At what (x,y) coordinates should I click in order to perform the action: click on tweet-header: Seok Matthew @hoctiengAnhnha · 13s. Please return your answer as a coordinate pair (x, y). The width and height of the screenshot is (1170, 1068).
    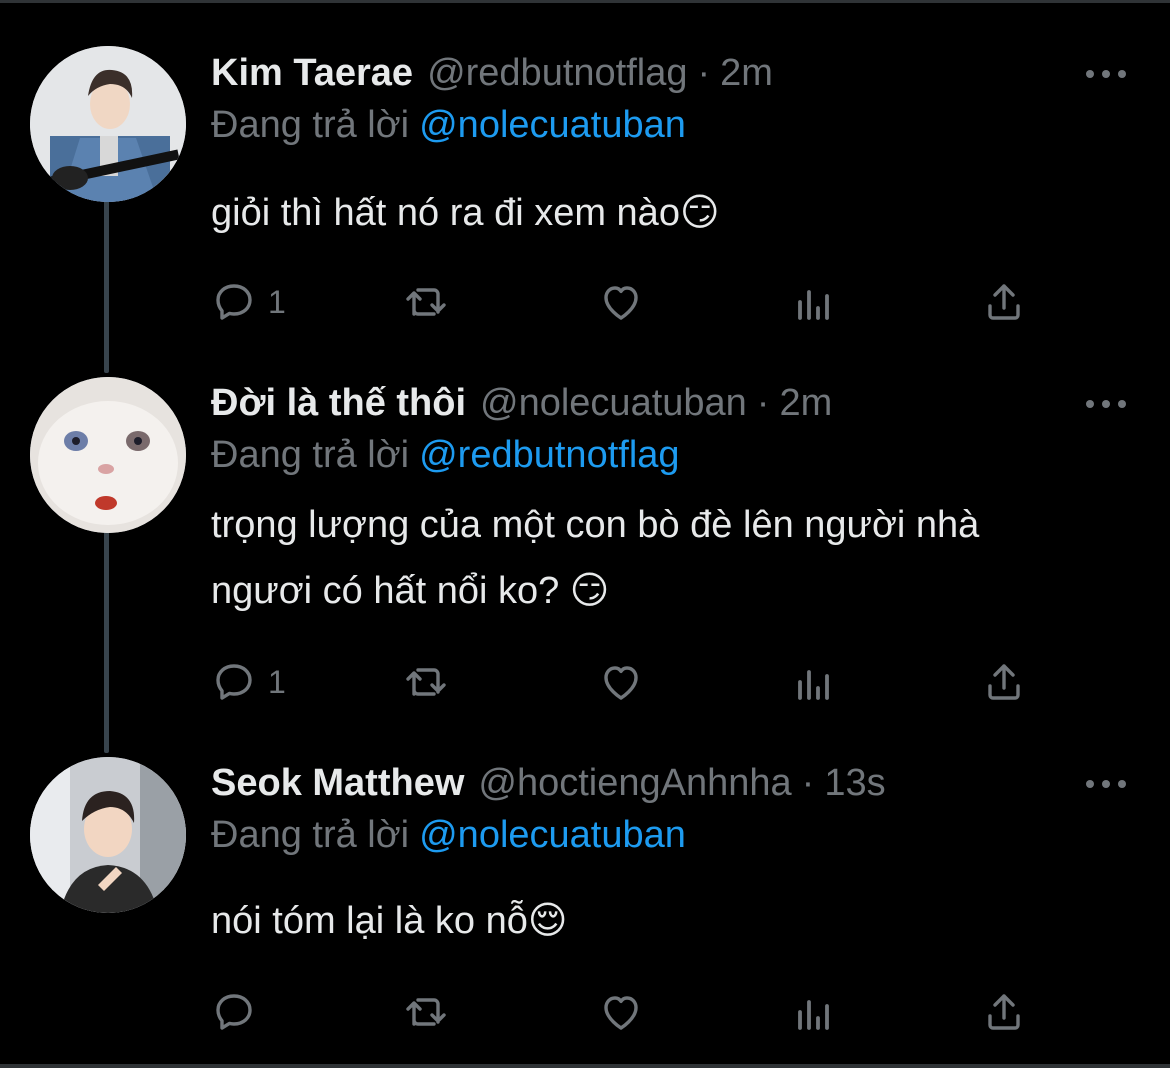
    Looking at the image, I should click on (548, 786).